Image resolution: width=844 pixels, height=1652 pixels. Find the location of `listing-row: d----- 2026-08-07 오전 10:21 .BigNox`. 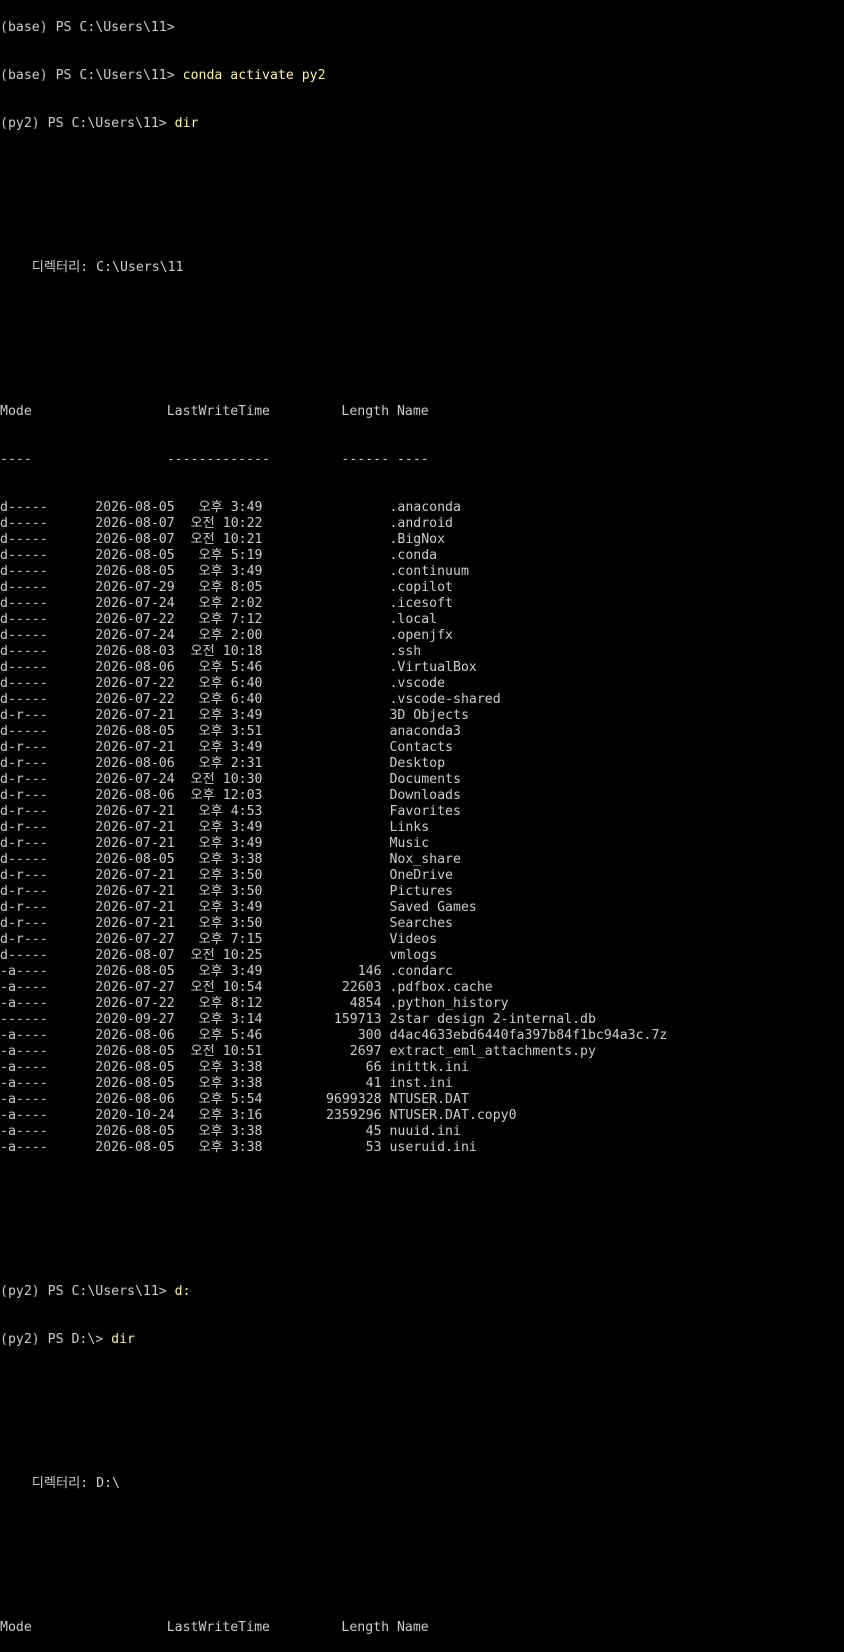

listing-row: d----- 2026-08-07 오전 10:21 .BigNox is located at coordinates (223, 539).